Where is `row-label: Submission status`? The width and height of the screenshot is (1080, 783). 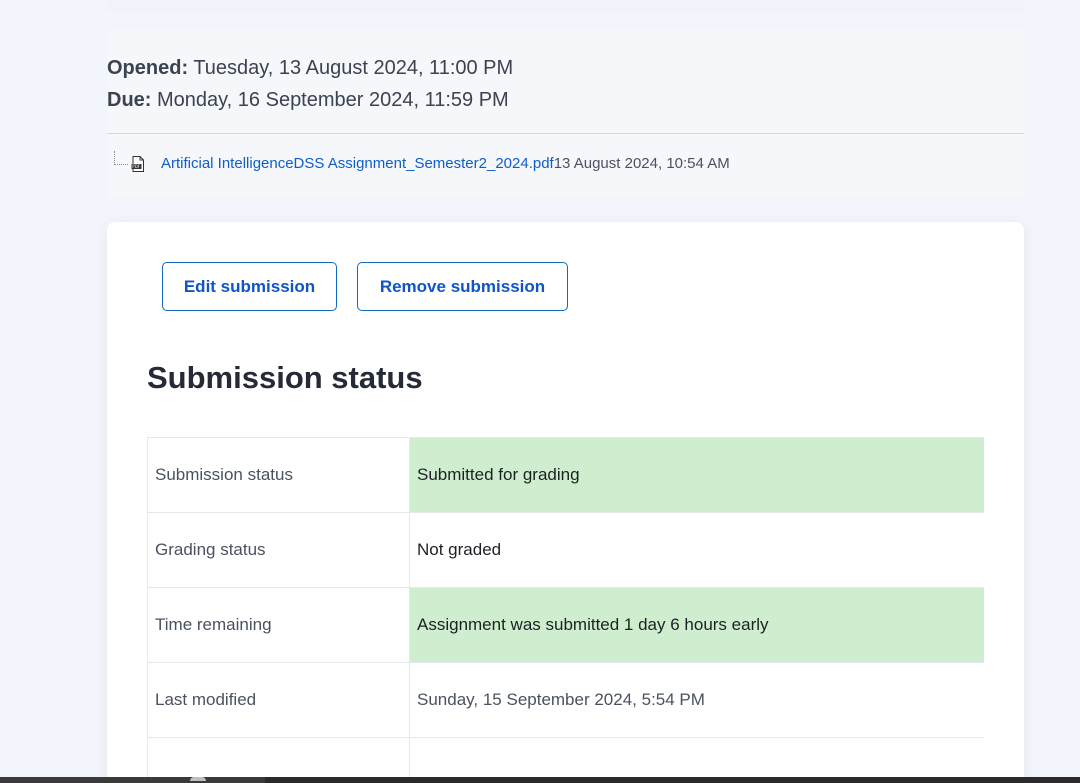 row-label: Submission status is located at coordinates (278, 475).